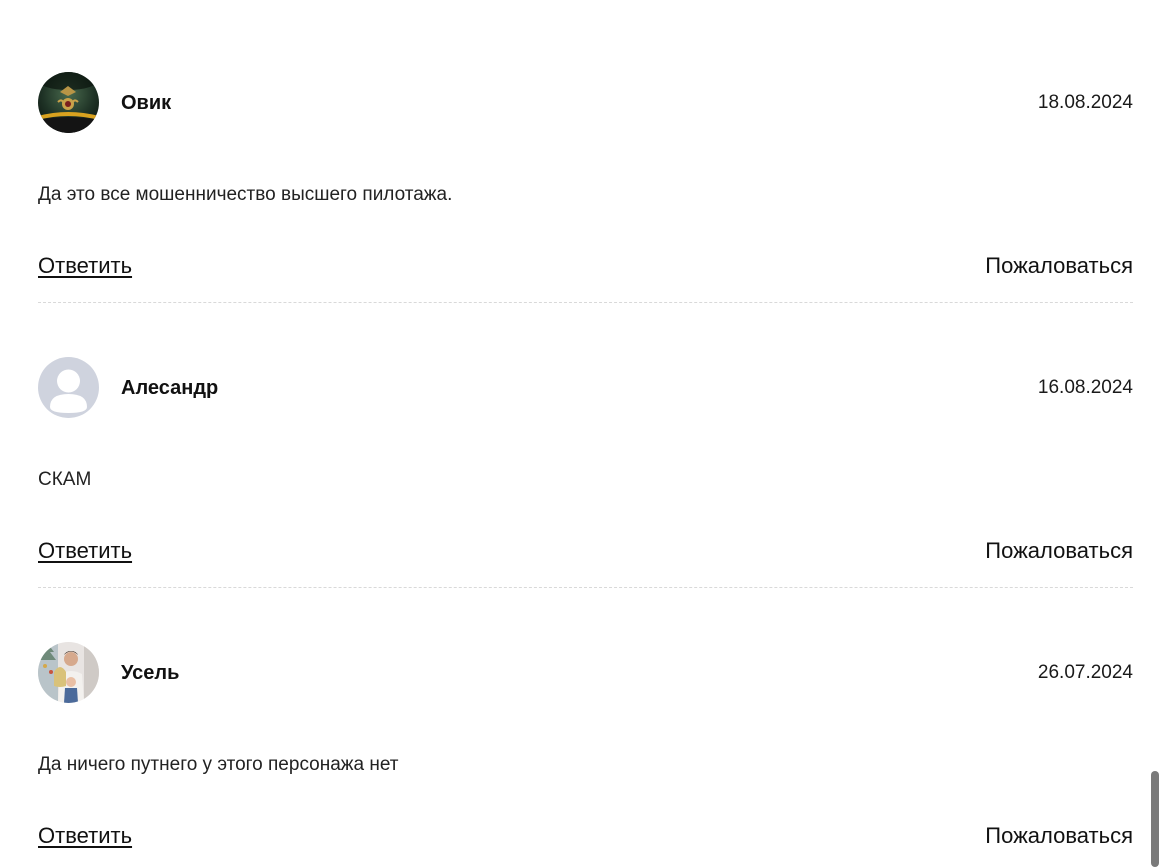 This screenshot has height=867, width=1170. I want to click on comment-date: 18.08.2024, so click(1085, 102).